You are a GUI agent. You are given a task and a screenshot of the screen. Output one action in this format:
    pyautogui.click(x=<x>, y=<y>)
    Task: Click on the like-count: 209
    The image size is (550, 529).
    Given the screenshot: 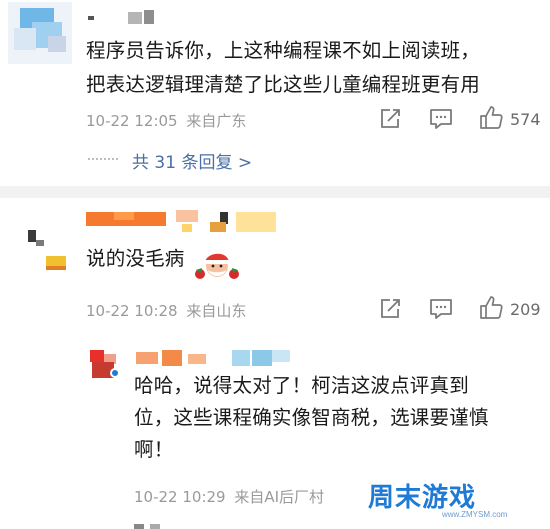 What is the action you would take?
    pyautogui.click(x=525, y=309)
    